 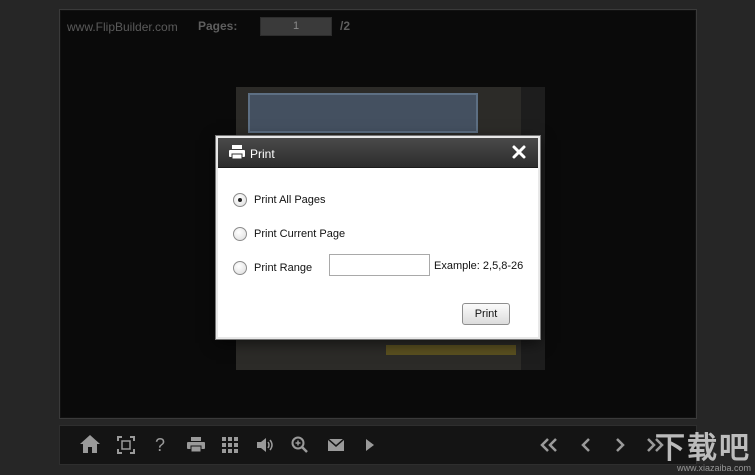 I want to click on print-range-option: Print Range, so click(x=272, y=268).